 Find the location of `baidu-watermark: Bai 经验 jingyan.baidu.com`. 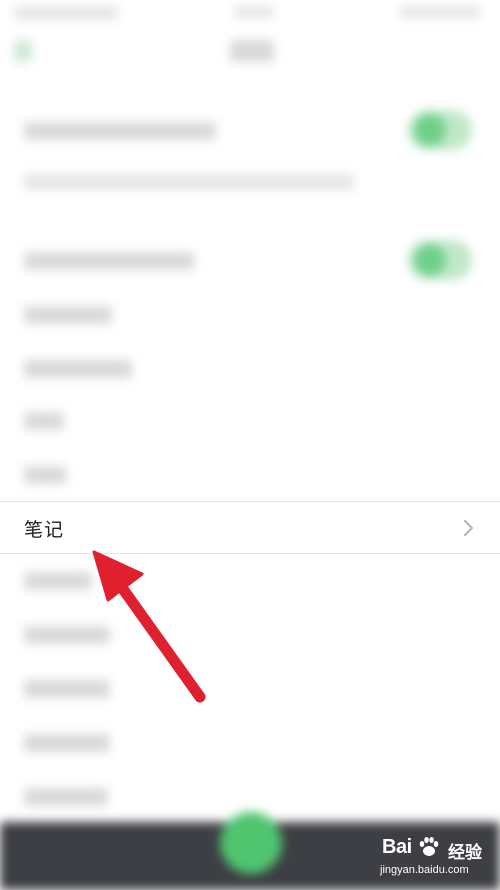

baidu-watermark: Bai 经验 jingyan.baidu.com is located at coordinates (437, 860).